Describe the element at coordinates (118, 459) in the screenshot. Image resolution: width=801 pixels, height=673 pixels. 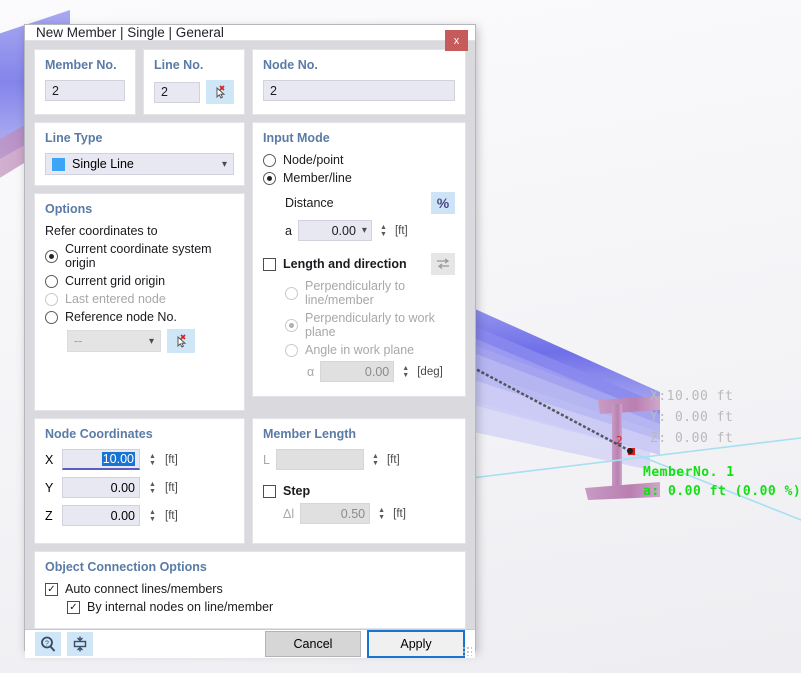
I see `coordinate-value-x: 10.00` at that location.